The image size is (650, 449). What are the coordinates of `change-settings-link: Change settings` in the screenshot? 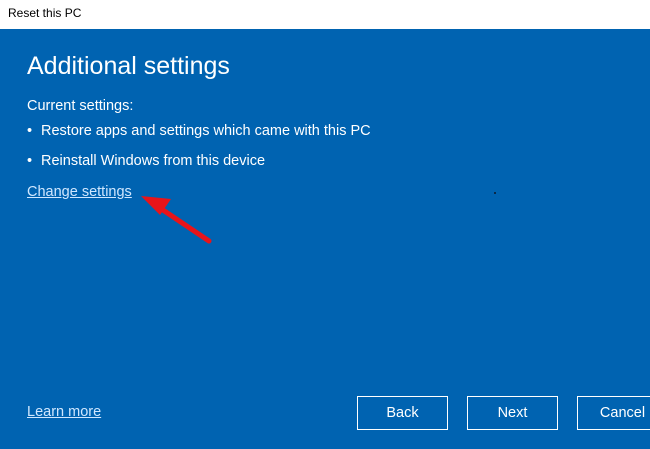 It's located at (79, 192).